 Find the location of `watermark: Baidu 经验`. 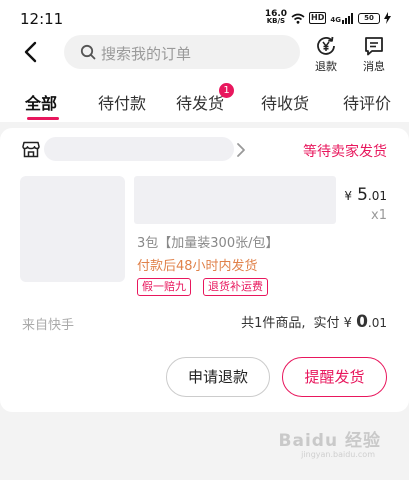

watermark: Baidu 经验 is located at coordinates (329, 441).